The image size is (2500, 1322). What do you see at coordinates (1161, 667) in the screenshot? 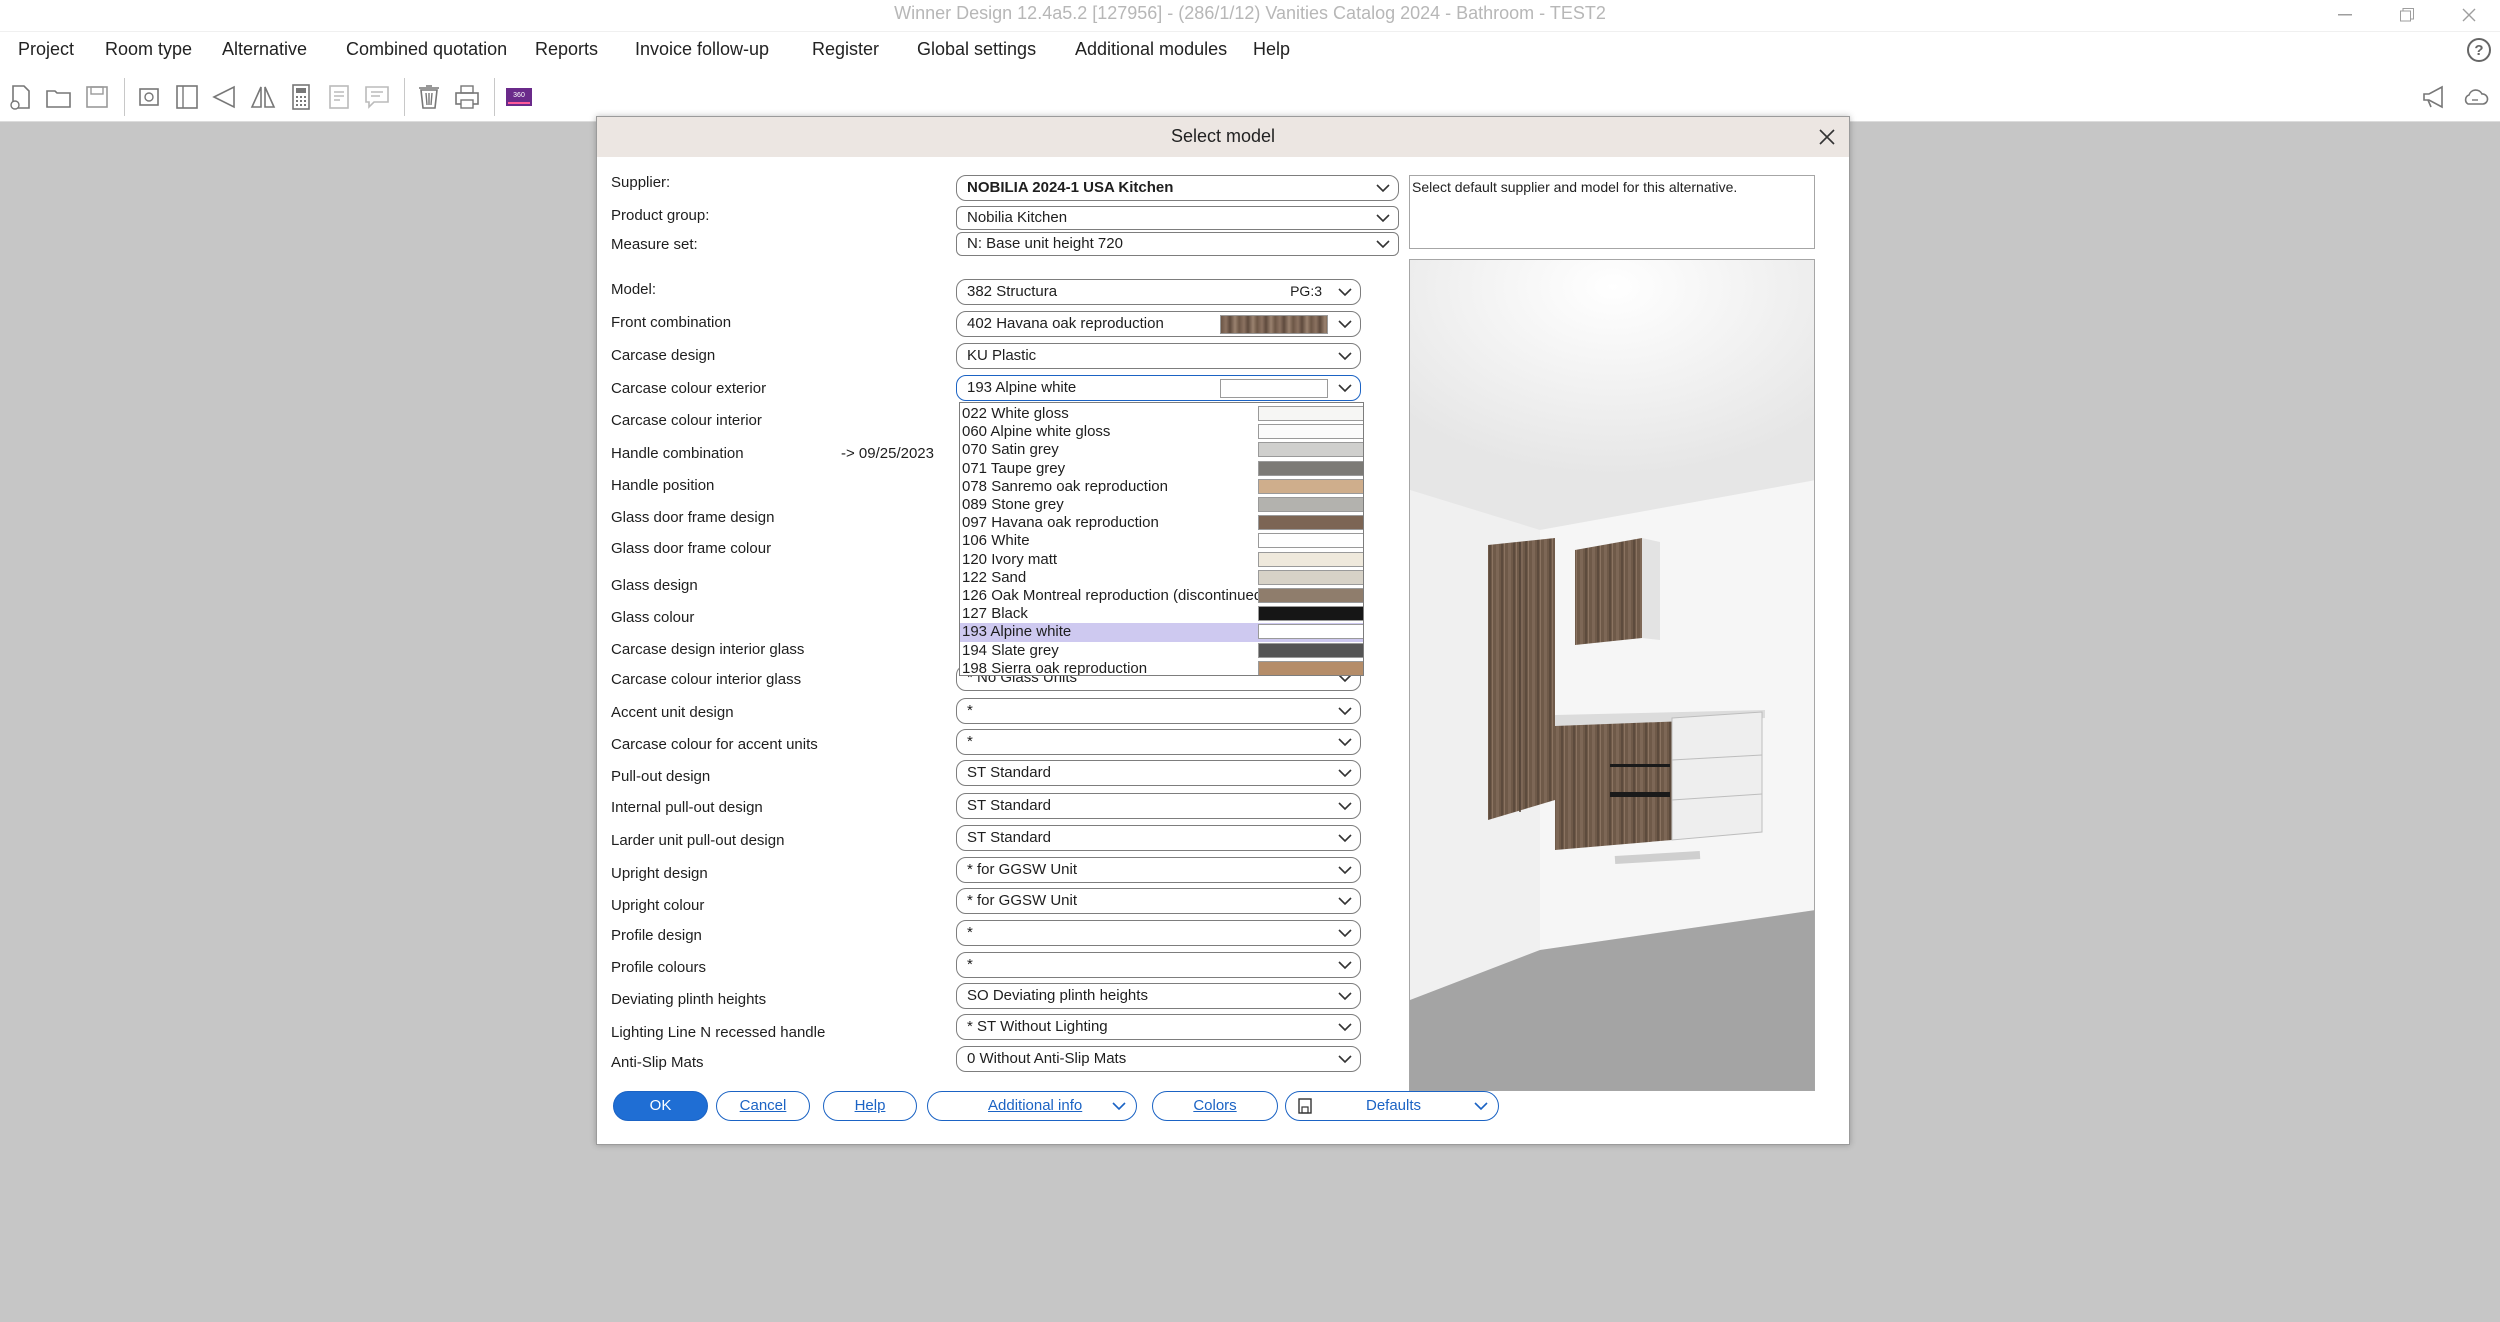
I see `dropdown-option: 198 Sierra oak reproduction` at bounding box center [1161, 667].